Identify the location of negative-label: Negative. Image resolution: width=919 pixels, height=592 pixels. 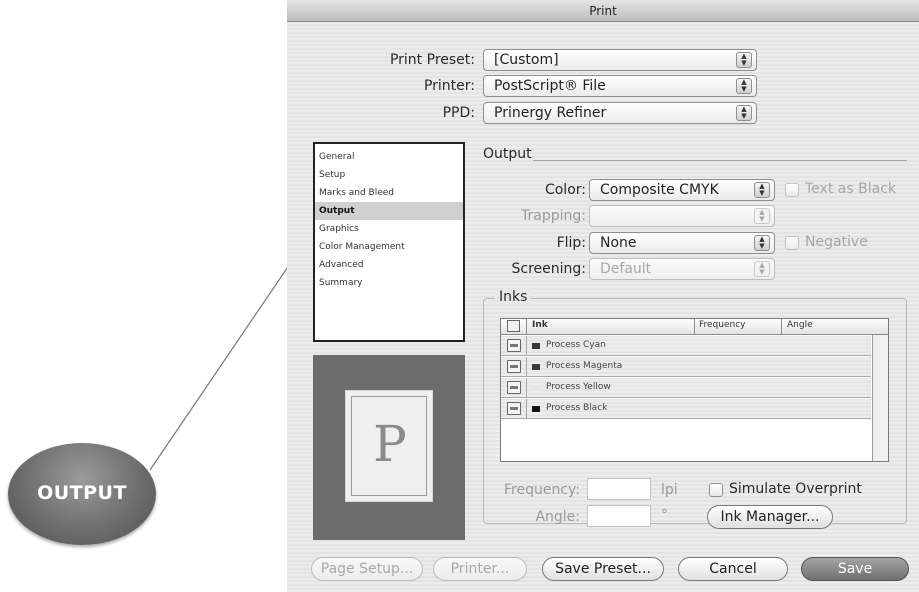
(836, 242).